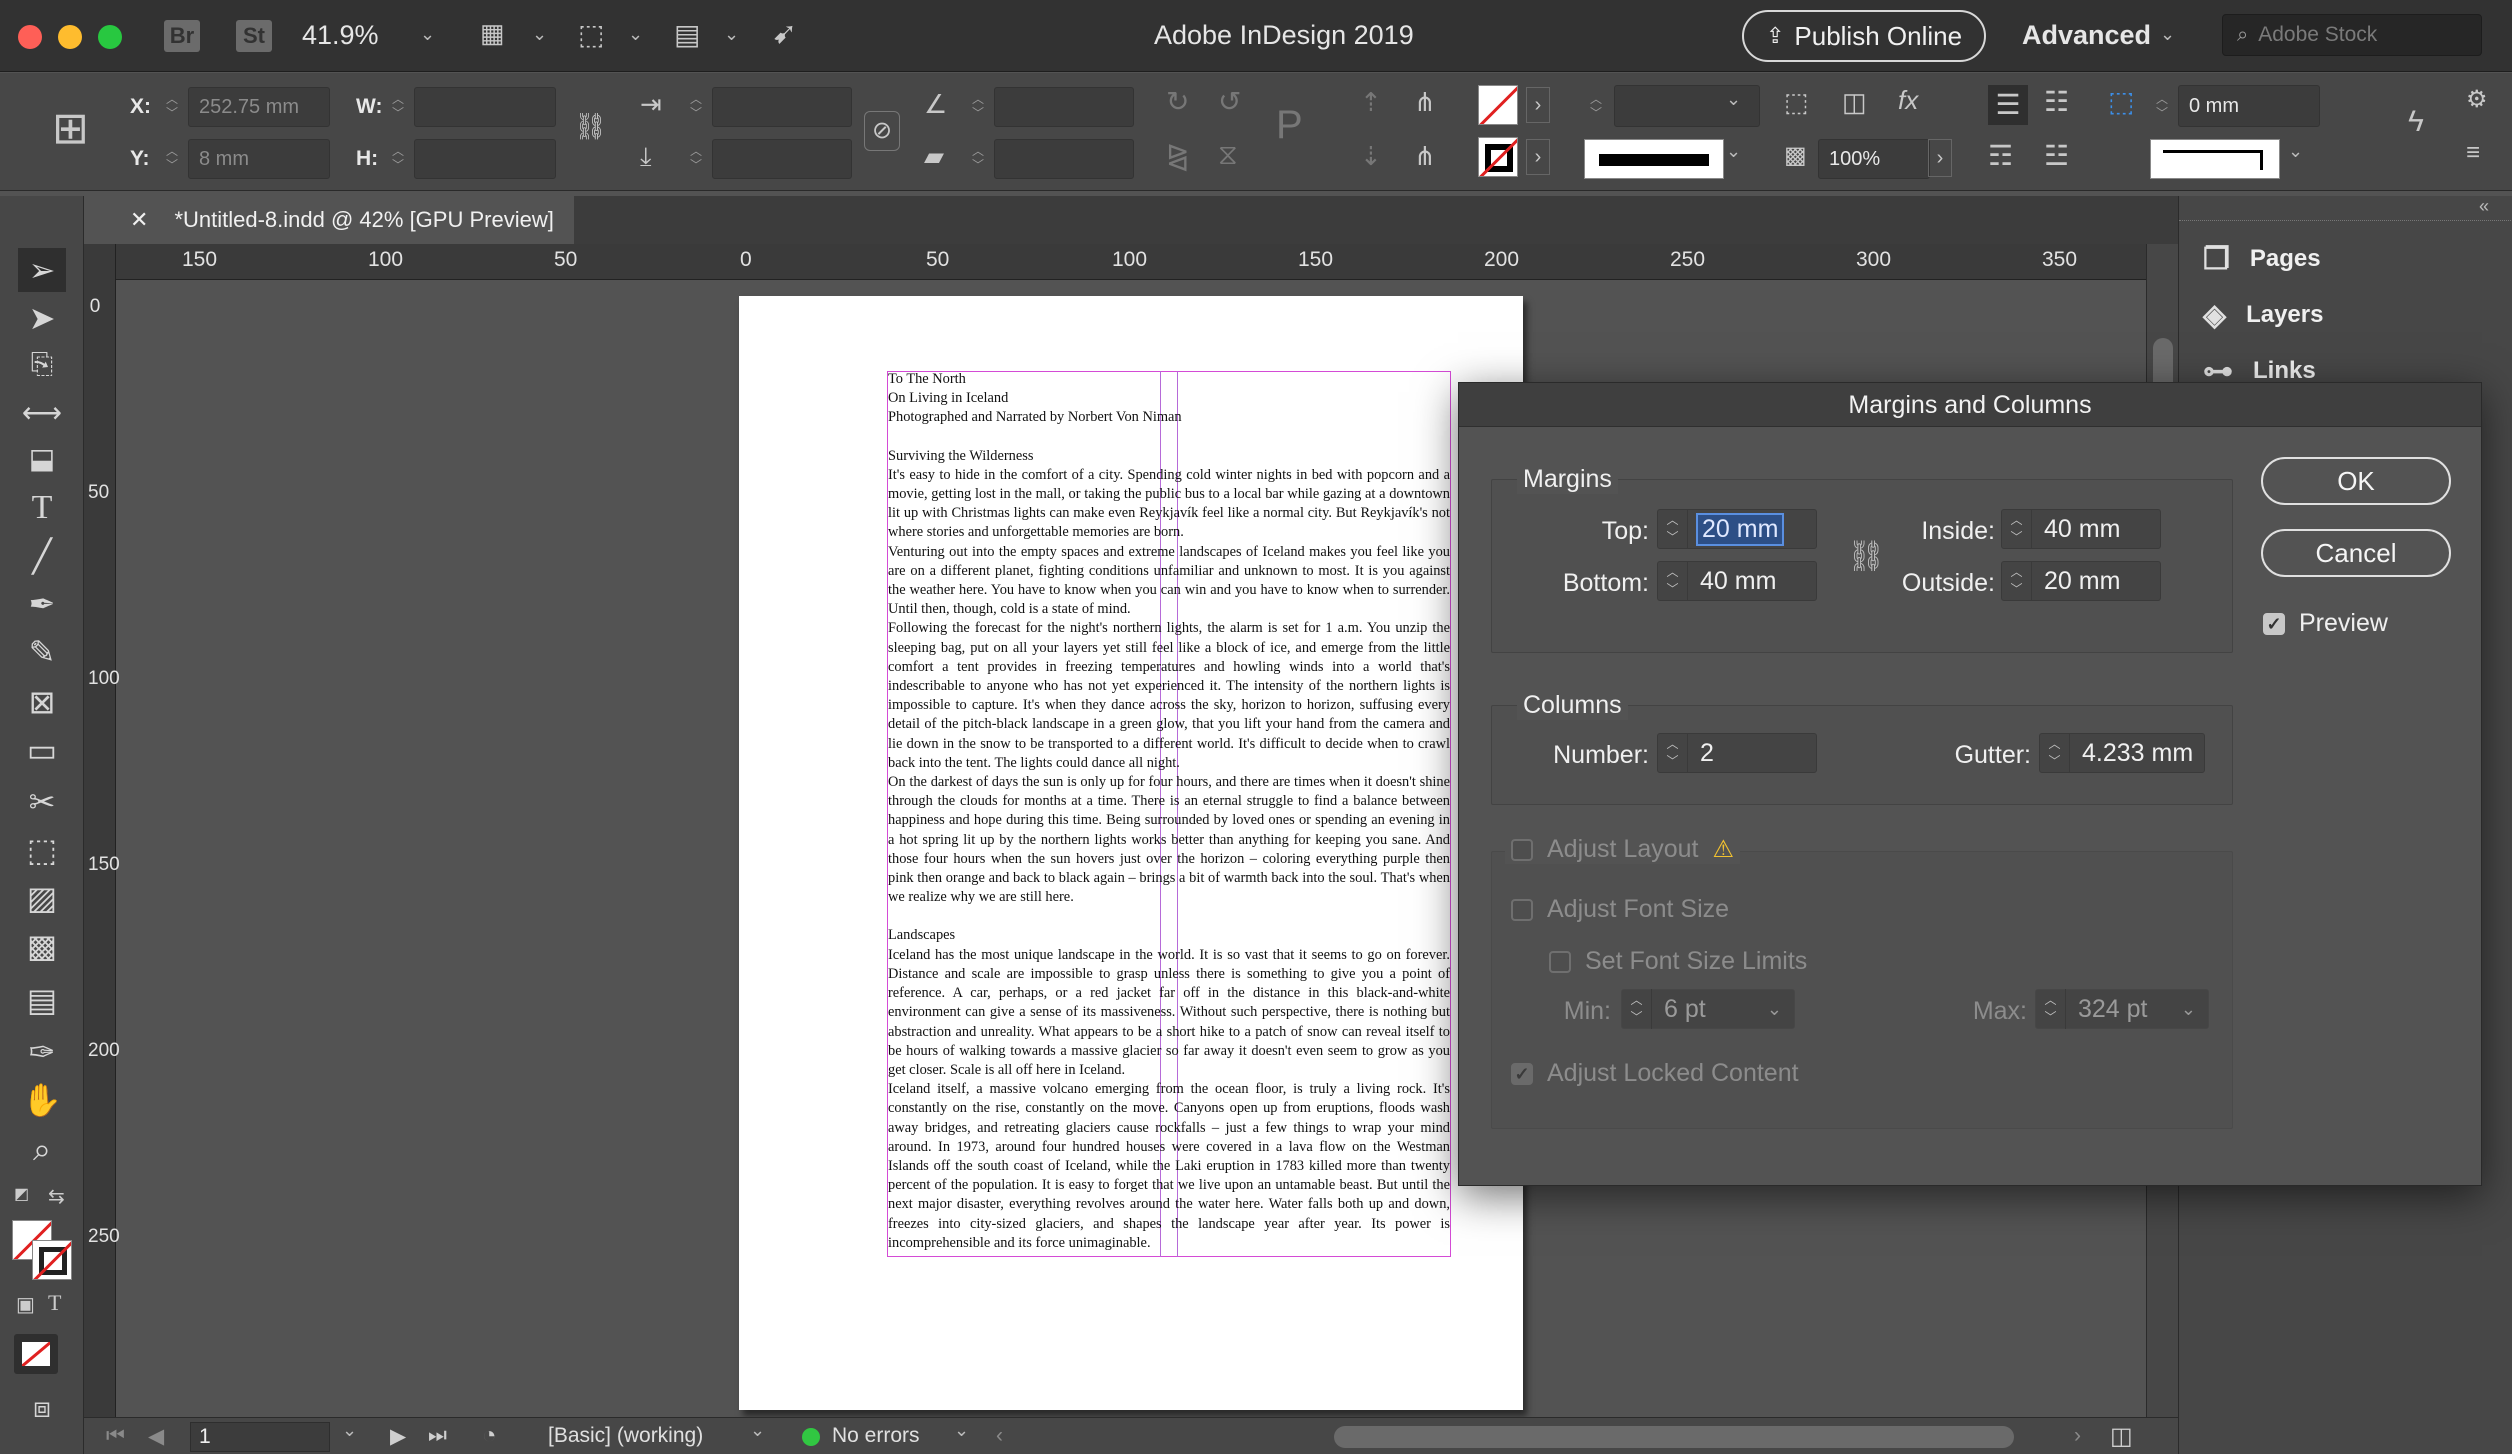  What do you see at coordinates (1522, 909) in the screenshot?
I see `adjust-font-size-checkbox` at bounding box center [1522, 909].